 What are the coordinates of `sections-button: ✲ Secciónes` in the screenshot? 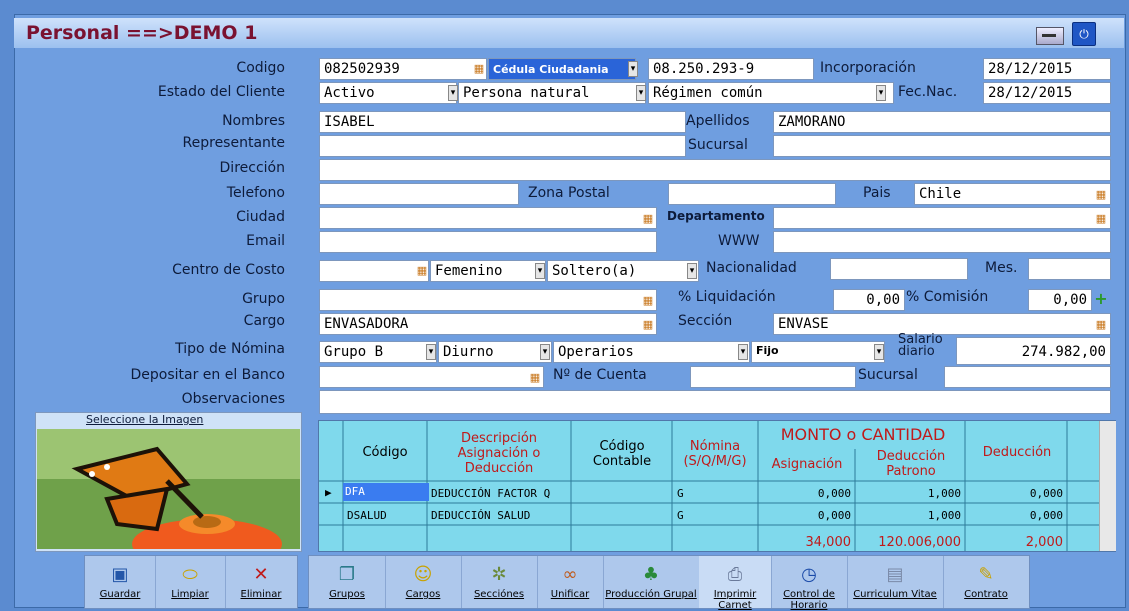 It's located at (499, 582).